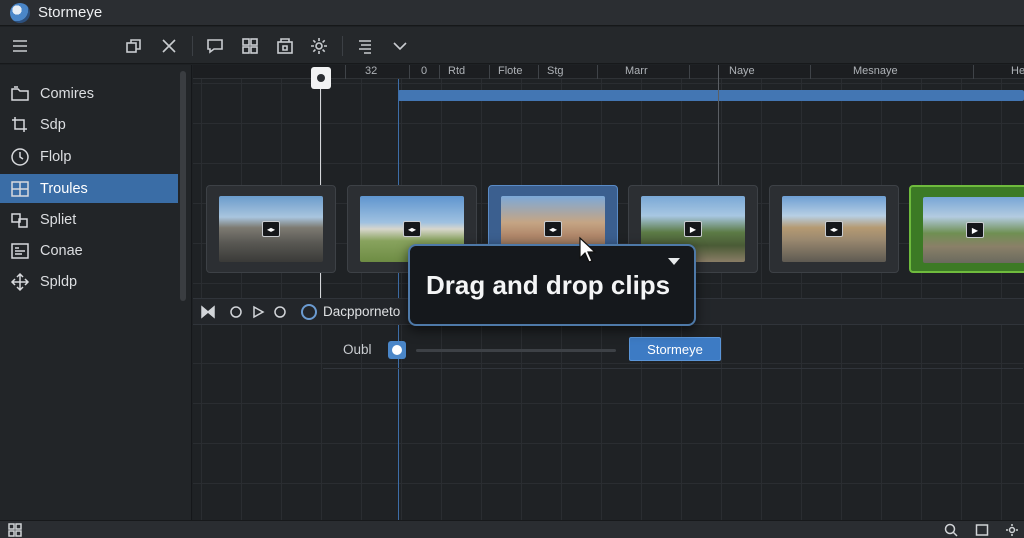 The image size is (1024, 538). I want to click on slider-track, so click(516, 350).